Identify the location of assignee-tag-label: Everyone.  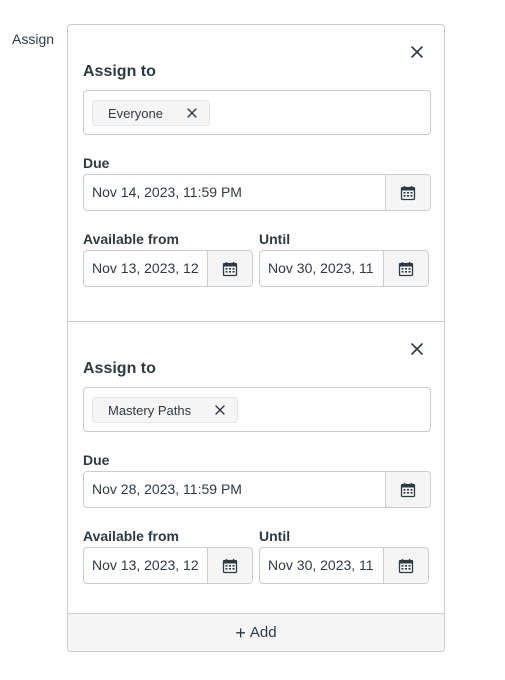
(135, 113).